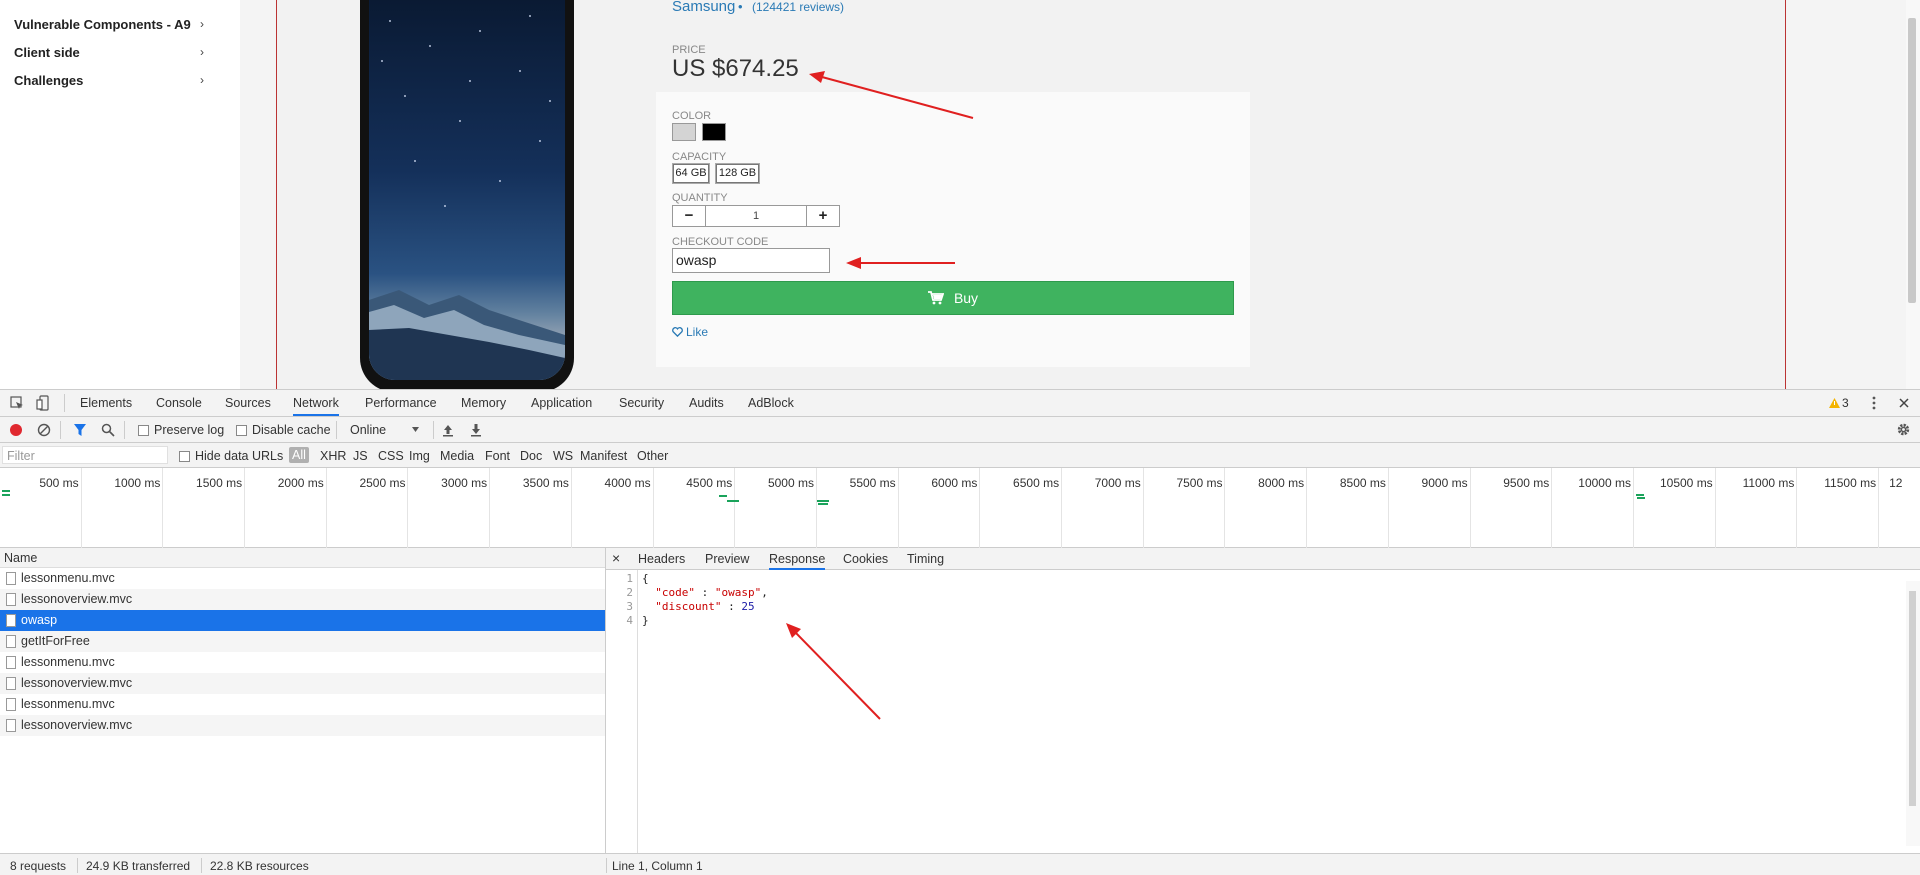 This screenshot has height=875, width=1920. Describe the element at coordinates (705, 606) in the screenshot. I see `code-line: "discount" : 25` at that location.